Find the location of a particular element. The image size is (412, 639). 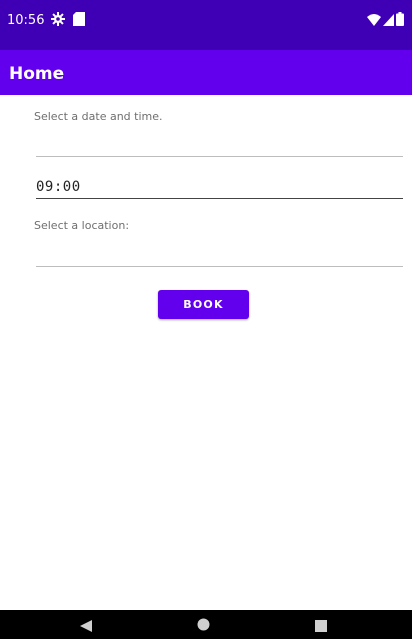

status-bar: 10:56 is located at coordinates (206, 25).